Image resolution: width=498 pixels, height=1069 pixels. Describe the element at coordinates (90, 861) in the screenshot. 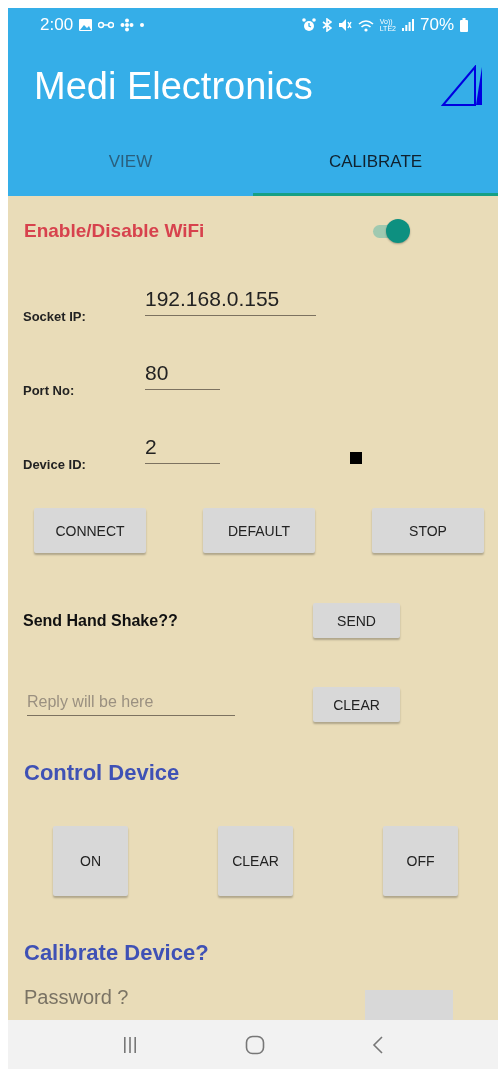

I see `control-button: ON` at that location.